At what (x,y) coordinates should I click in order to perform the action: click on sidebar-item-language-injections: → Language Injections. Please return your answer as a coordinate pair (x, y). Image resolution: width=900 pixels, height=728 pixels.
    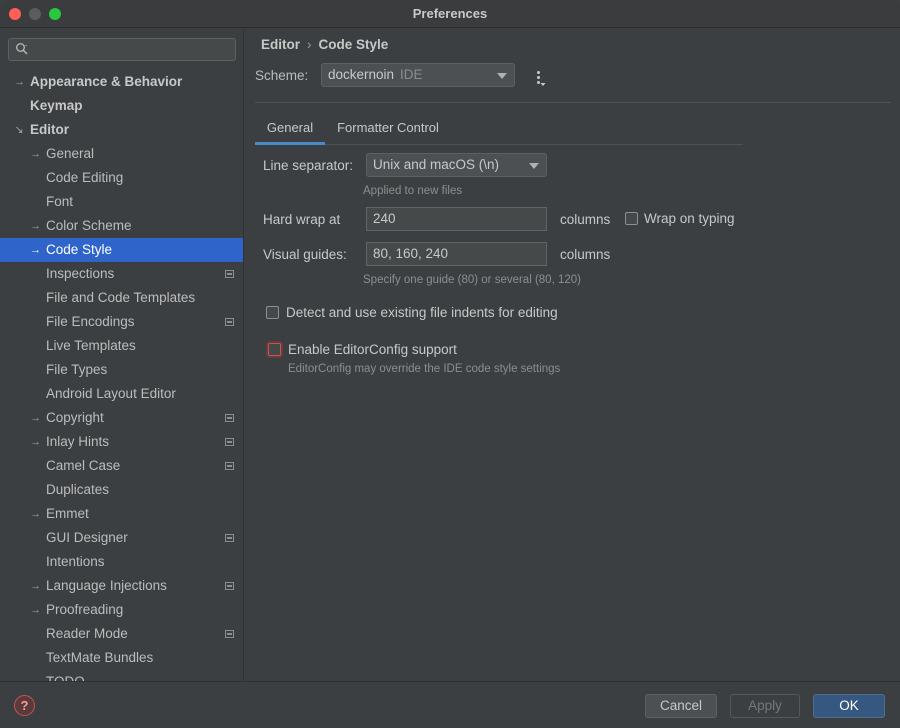
    Looking at the image, I should click on (121, 586).